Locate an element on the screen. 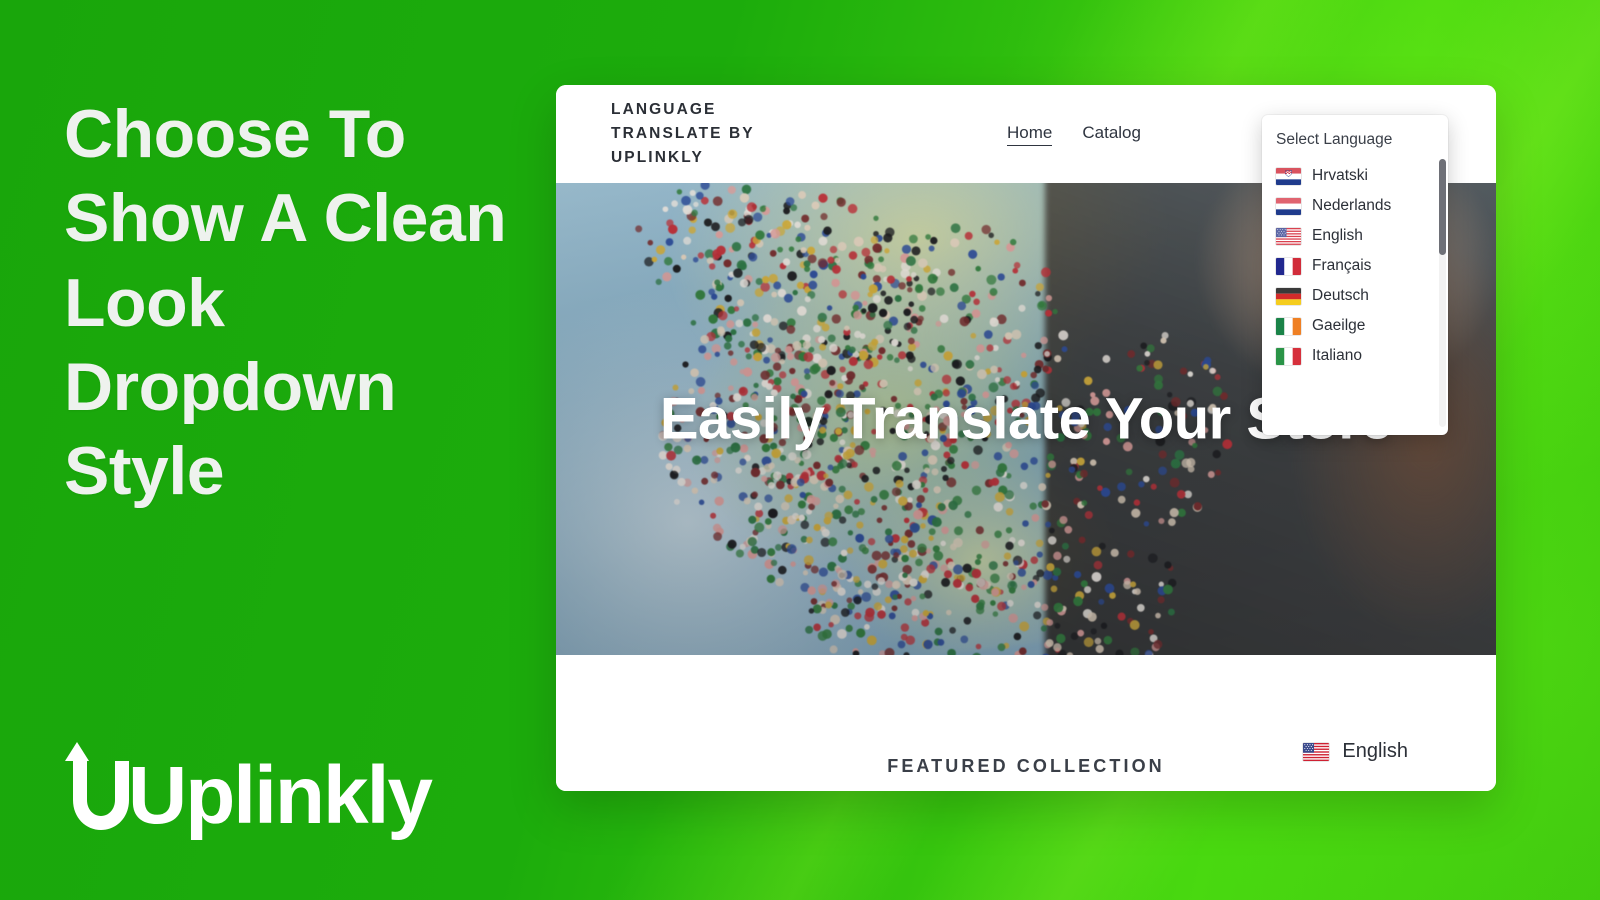 The height and width of the screenshot is (900, 1600). language-option-francais: Français is located at coordinates (1355, 266).